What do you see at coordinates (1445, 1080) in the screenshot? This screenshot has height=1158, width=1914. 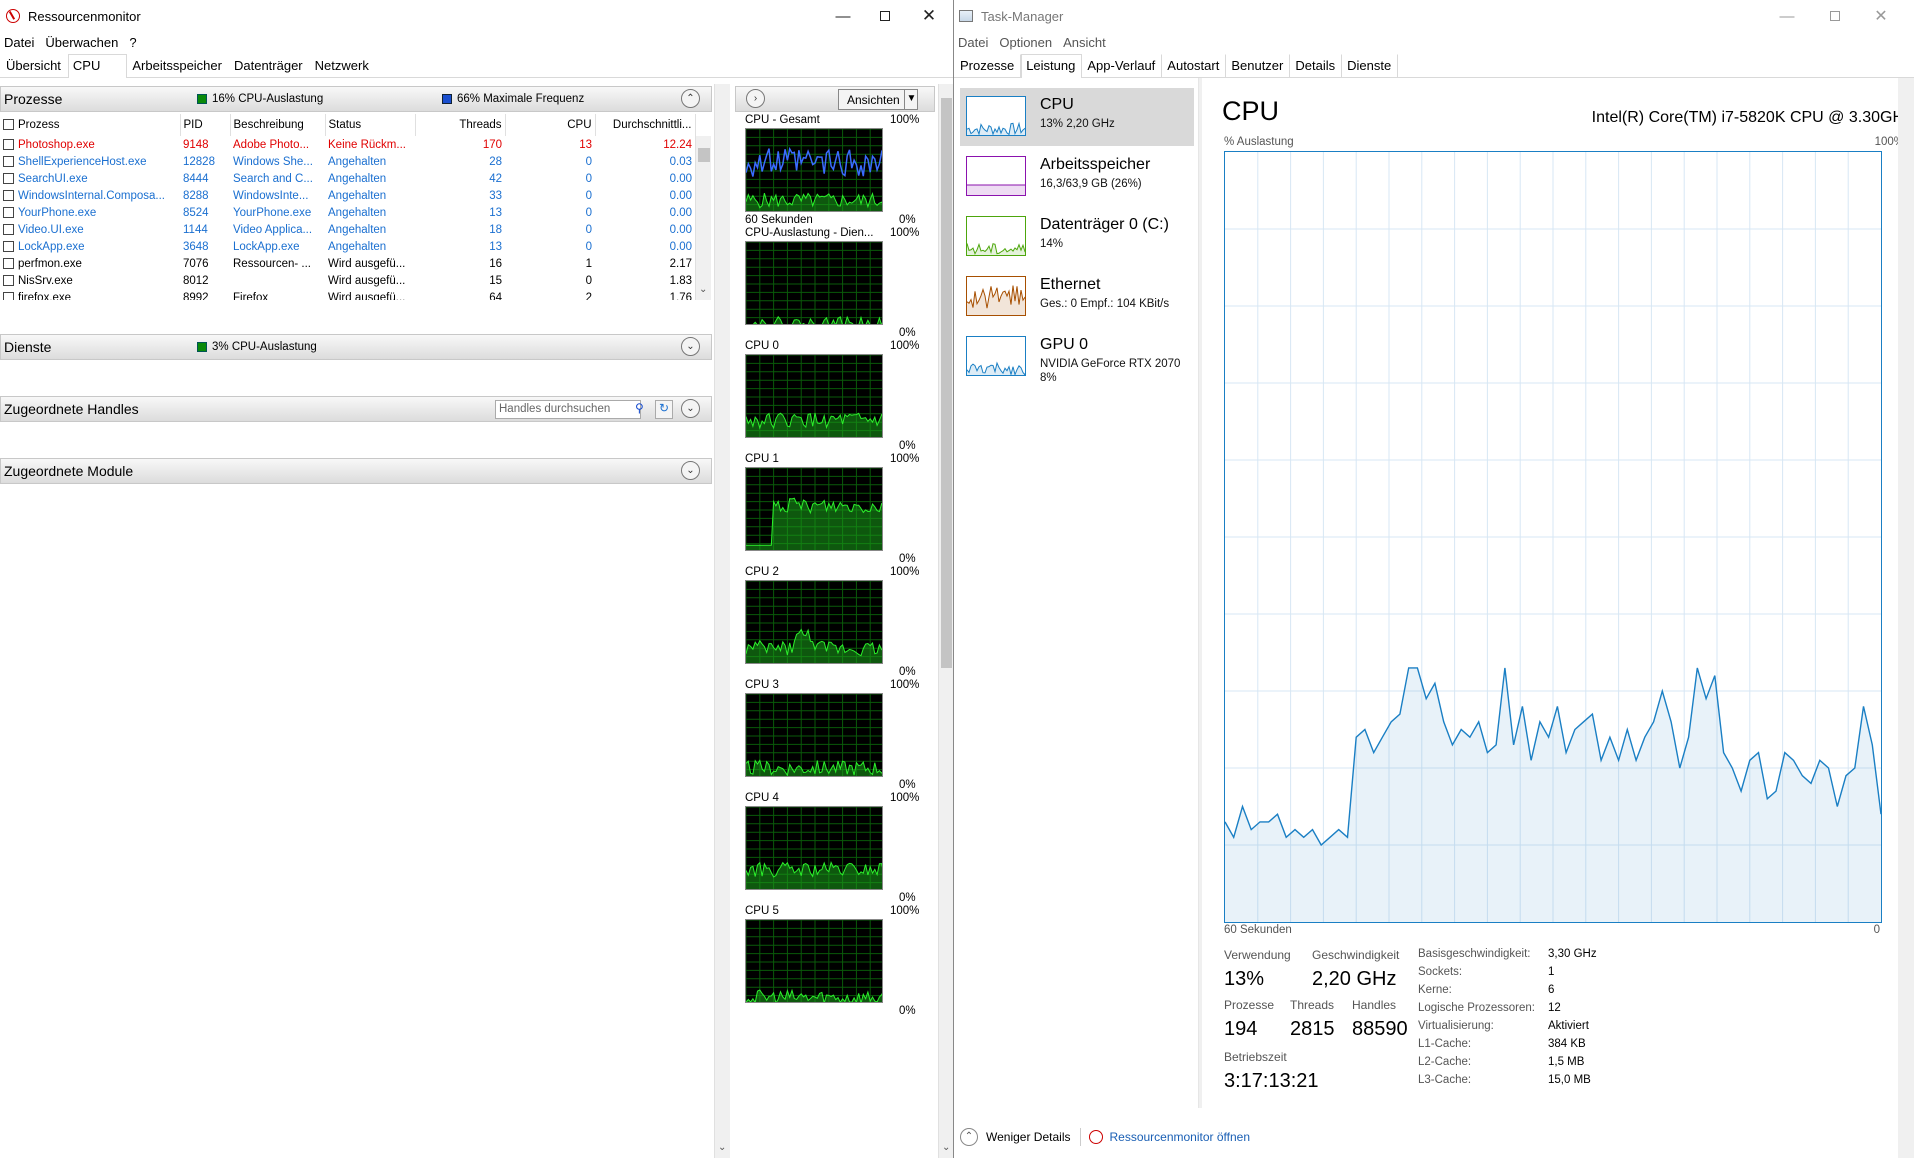 I see `spec-key: L3-Cache:` at bounding box center [1445, 1080].